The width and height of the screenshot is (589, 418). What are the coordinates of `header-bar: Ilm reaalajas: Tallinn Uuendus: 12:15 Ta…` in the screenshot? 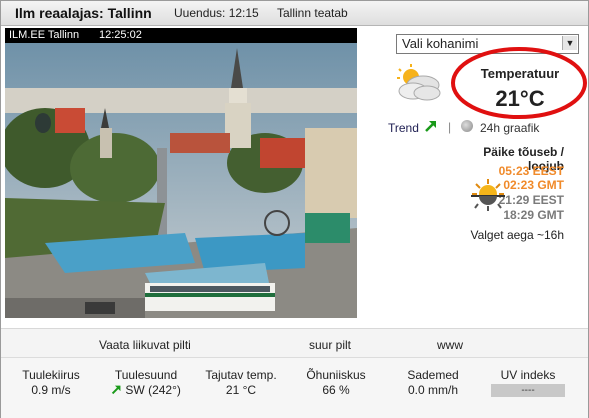 It's located at (294, 13).